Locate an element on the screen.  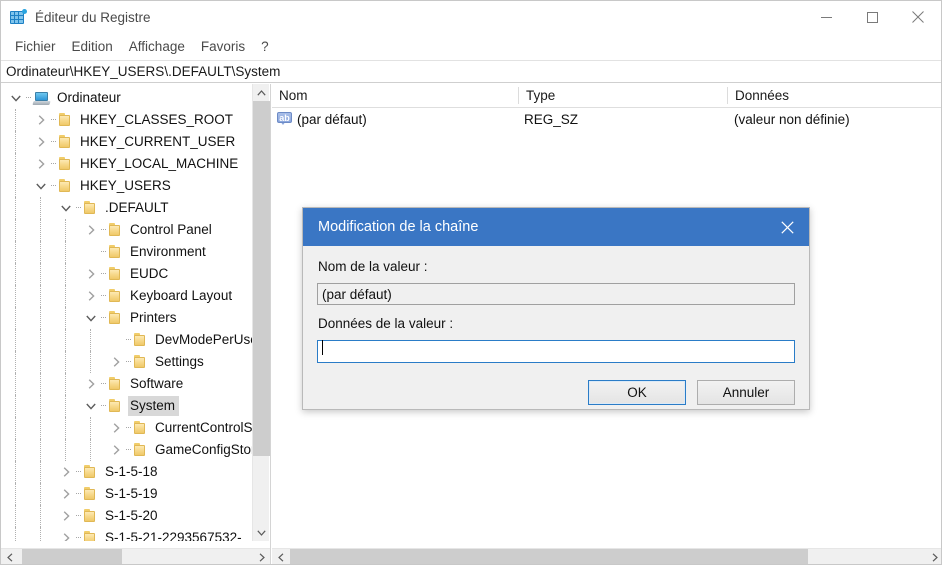
tree-item-label: EUDC is located at coordinates (149, 273).